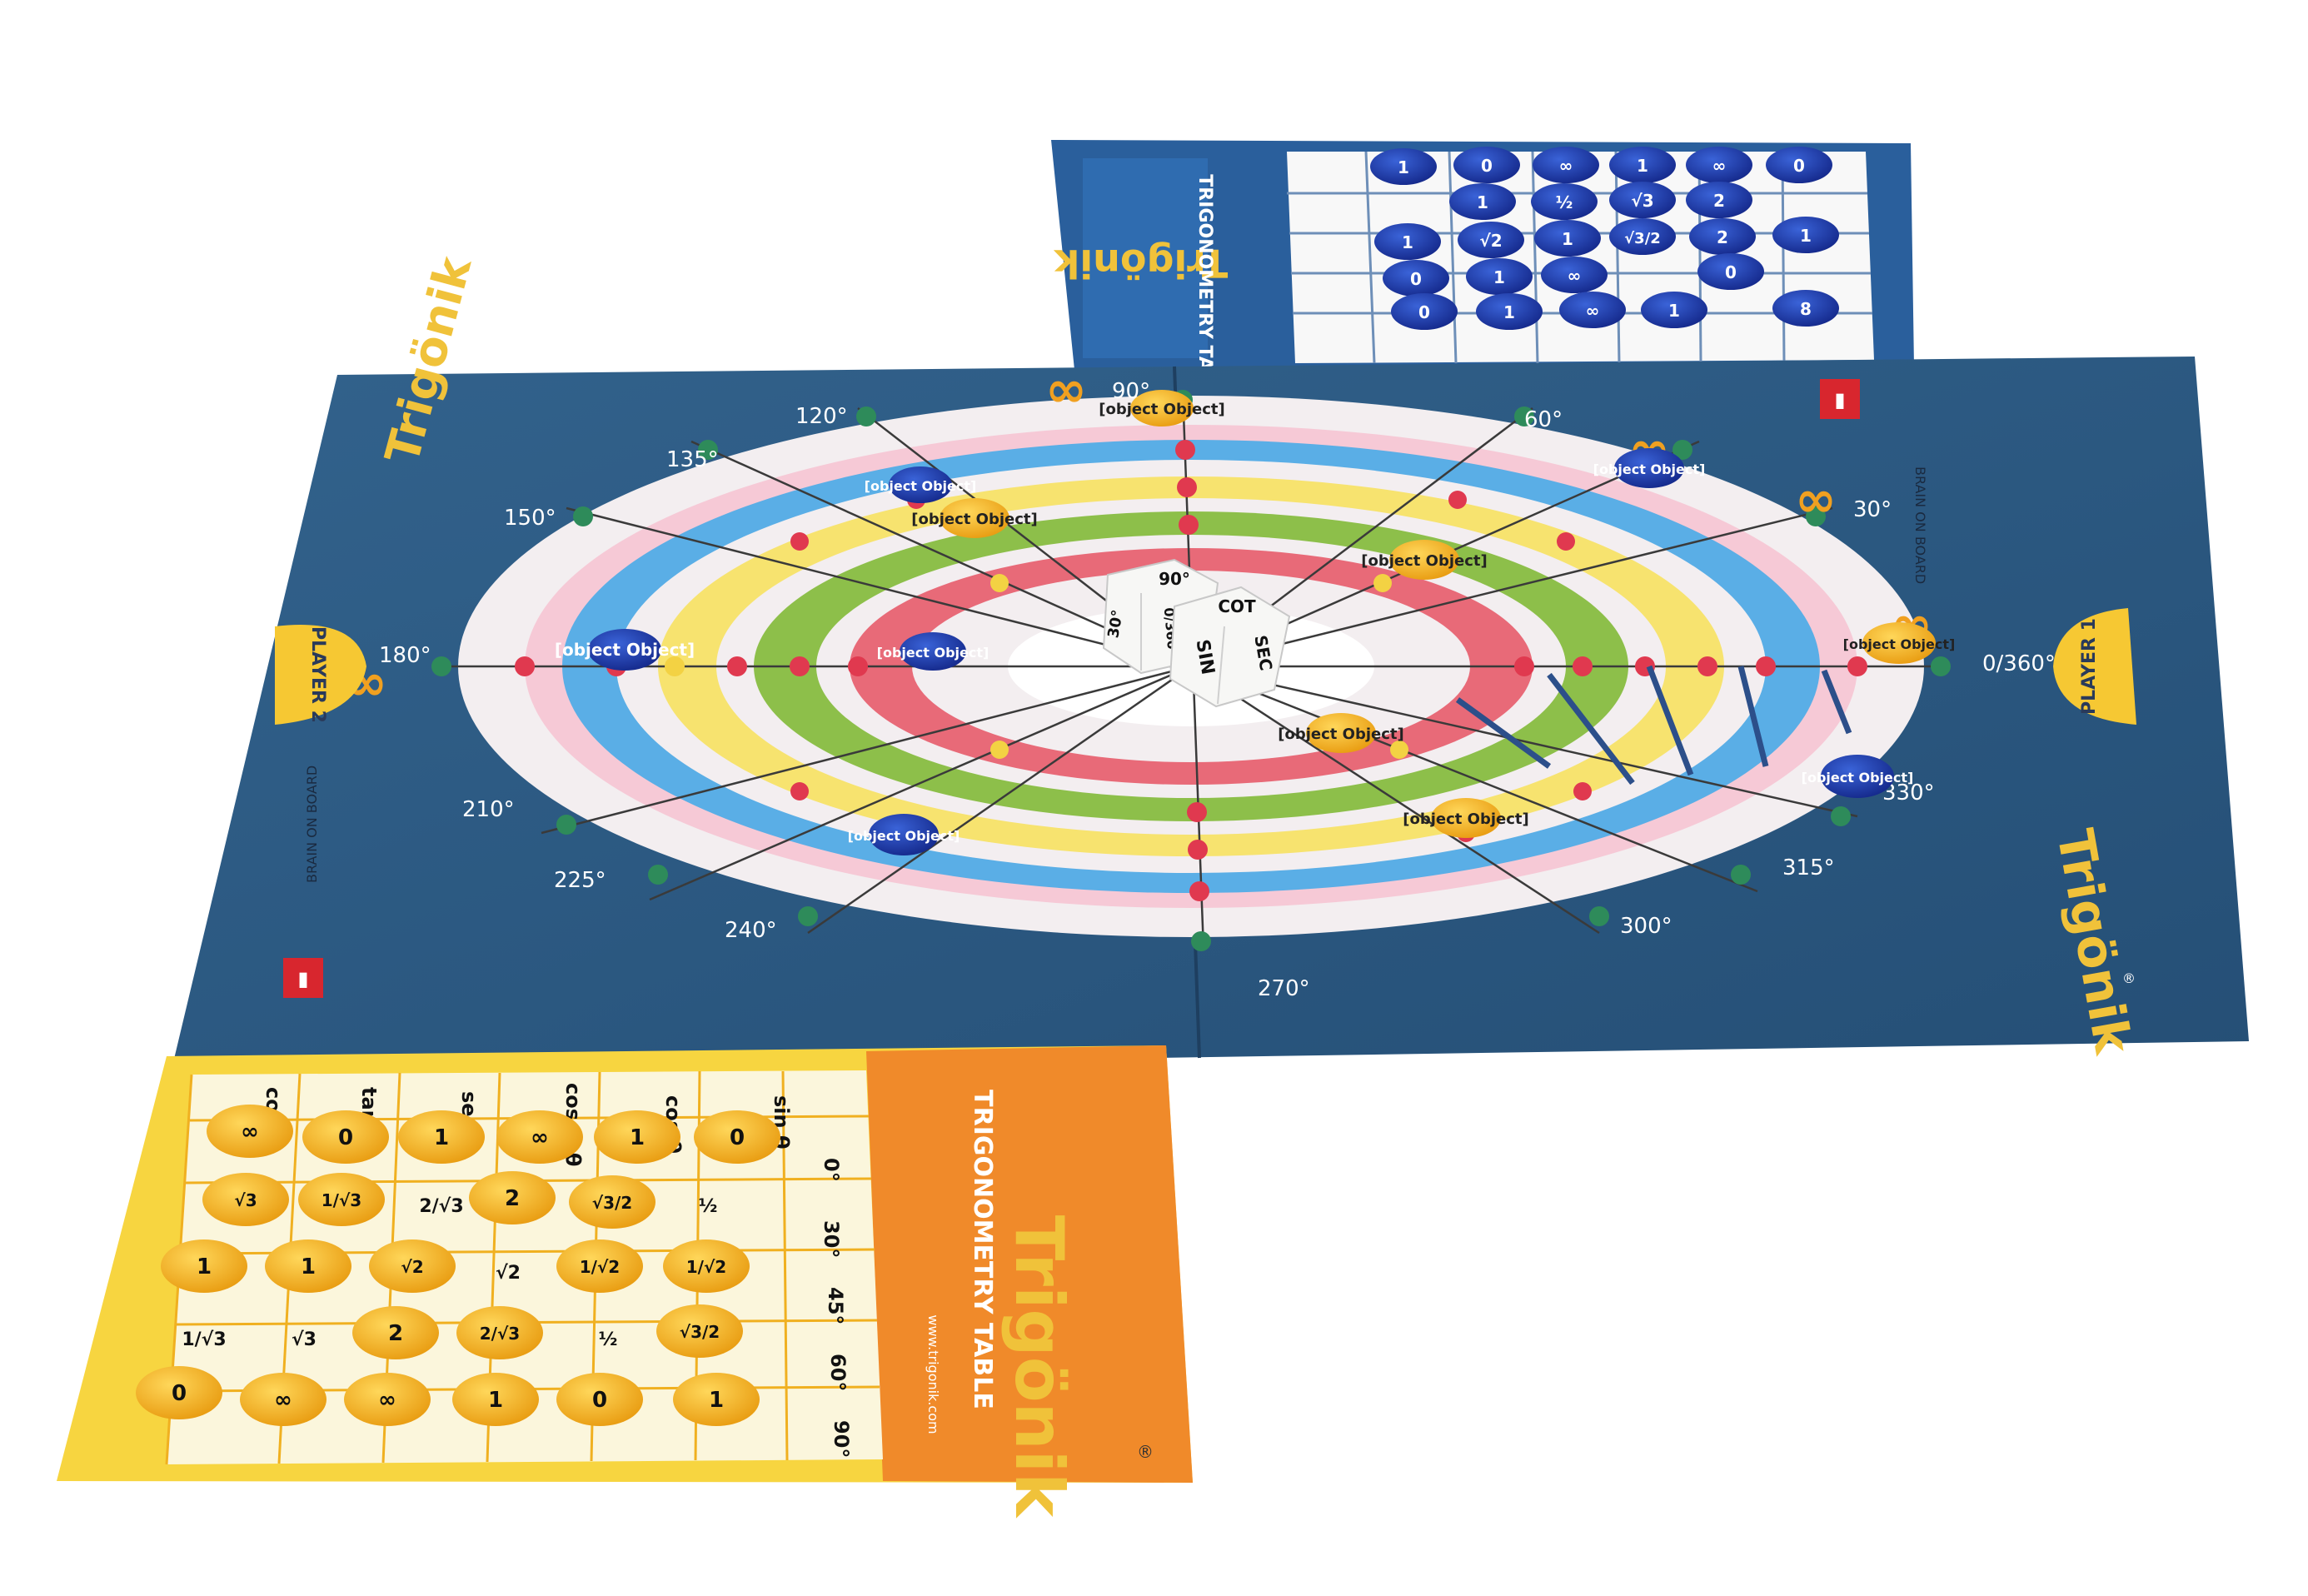 This screenshot has width=2308, height=1596. I want to click on svg-text: 1/√3, so click(341, 1200).